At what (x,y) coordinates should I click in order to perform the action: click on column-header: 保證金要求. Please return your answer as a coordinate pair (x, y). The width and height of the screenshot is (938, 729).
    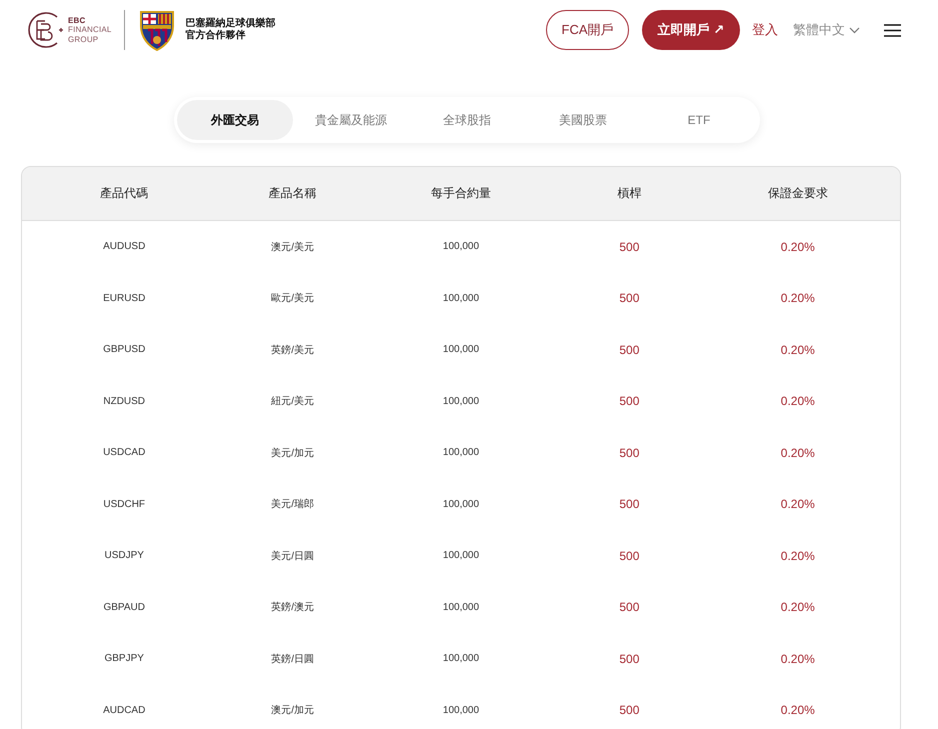
    Looking at the image, I should click on (797, 193).